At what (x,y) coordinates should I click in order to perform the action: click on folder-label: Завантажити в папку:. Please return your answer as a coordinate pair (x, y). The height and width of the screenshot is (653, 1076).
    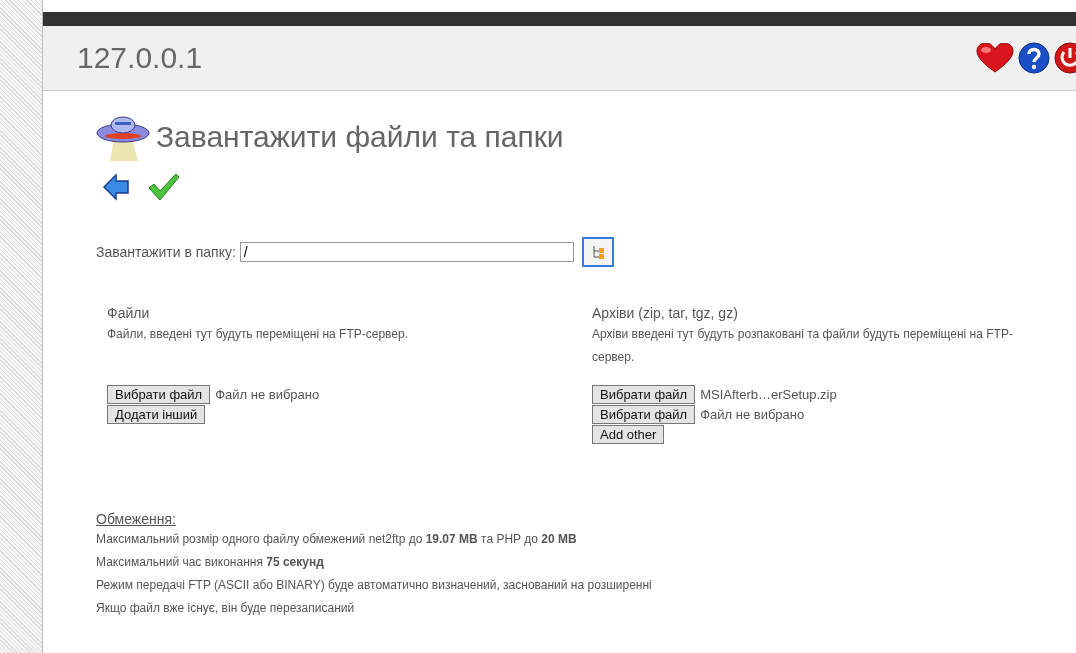
    Looking at the image, I should click on (166, 252).